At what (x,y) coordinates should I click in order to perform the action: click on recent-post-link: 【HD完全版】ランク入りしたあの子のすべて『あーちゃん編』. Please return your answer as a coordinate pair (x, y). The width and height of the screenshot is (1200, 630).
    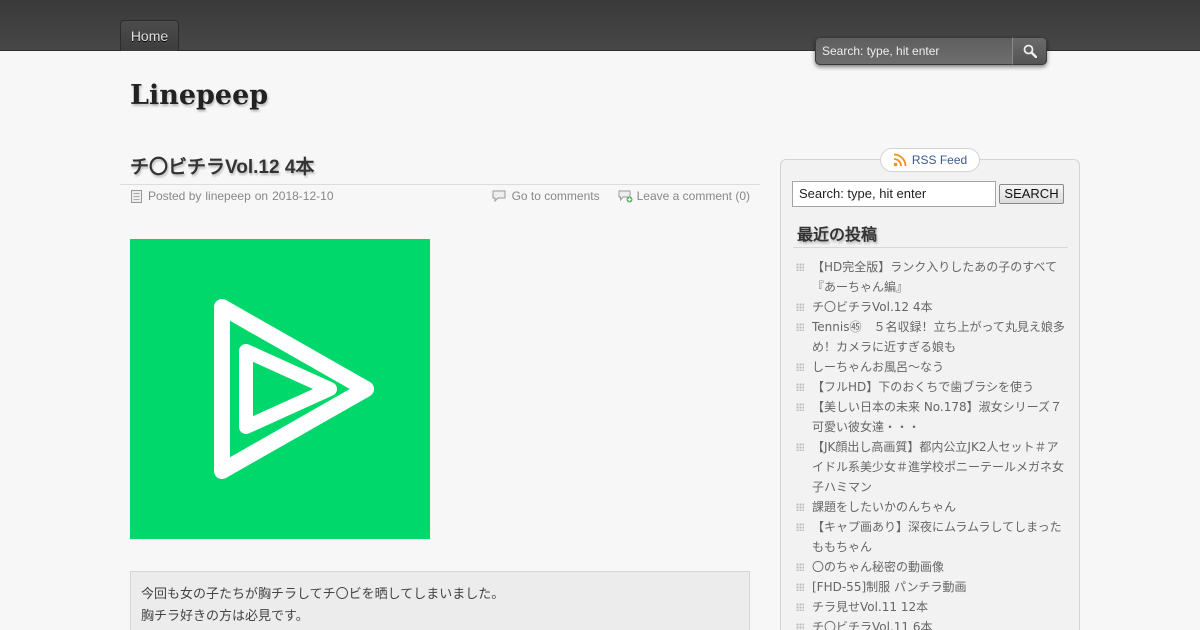
    Looking at the image, I should click on (934, 277).